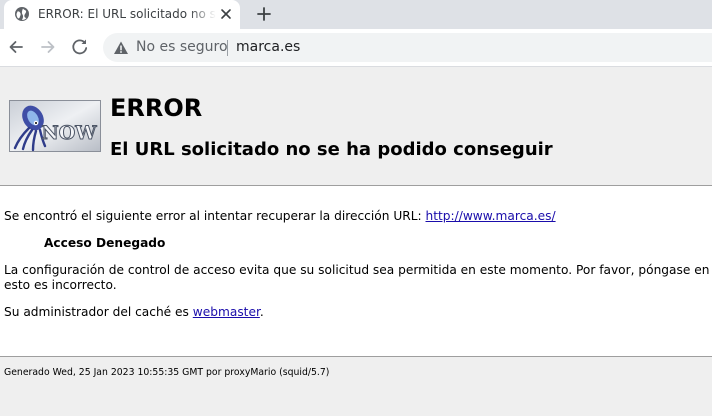  I want to click on admin-suffix: ., so click(261, 312).